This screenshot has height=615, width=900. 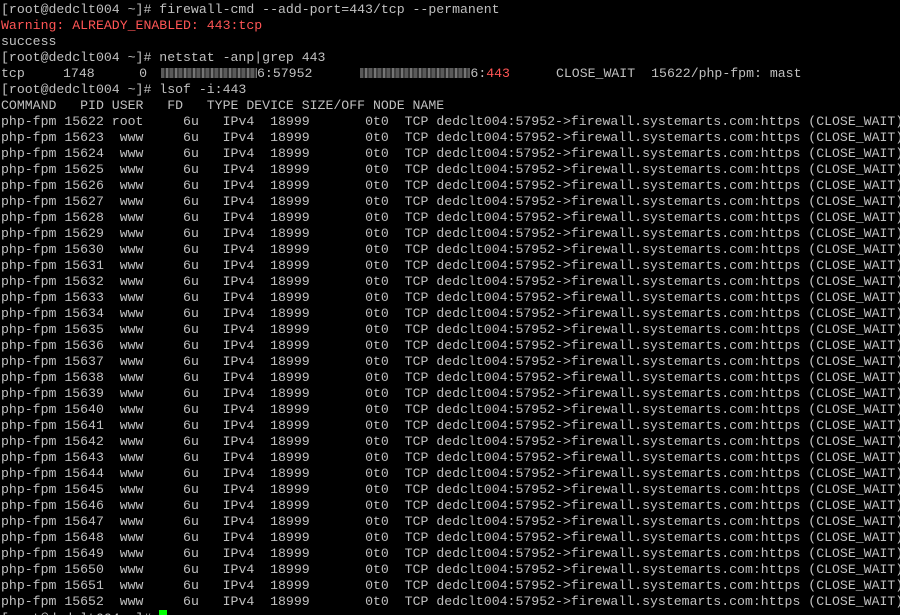 I want to click on terminal-cursor, so click(x=163, y=612).